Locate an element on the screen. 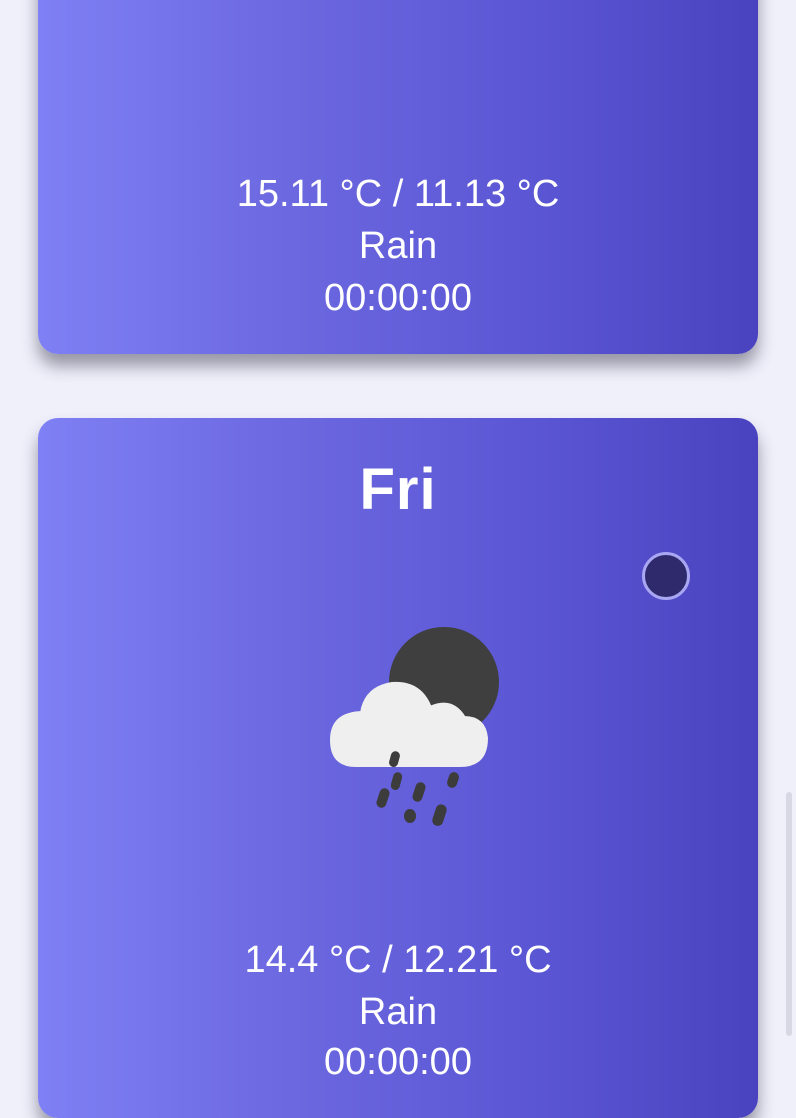 This screenshot has height=1118, width=796. day-label: Fri is located at coordinates (398, 489).